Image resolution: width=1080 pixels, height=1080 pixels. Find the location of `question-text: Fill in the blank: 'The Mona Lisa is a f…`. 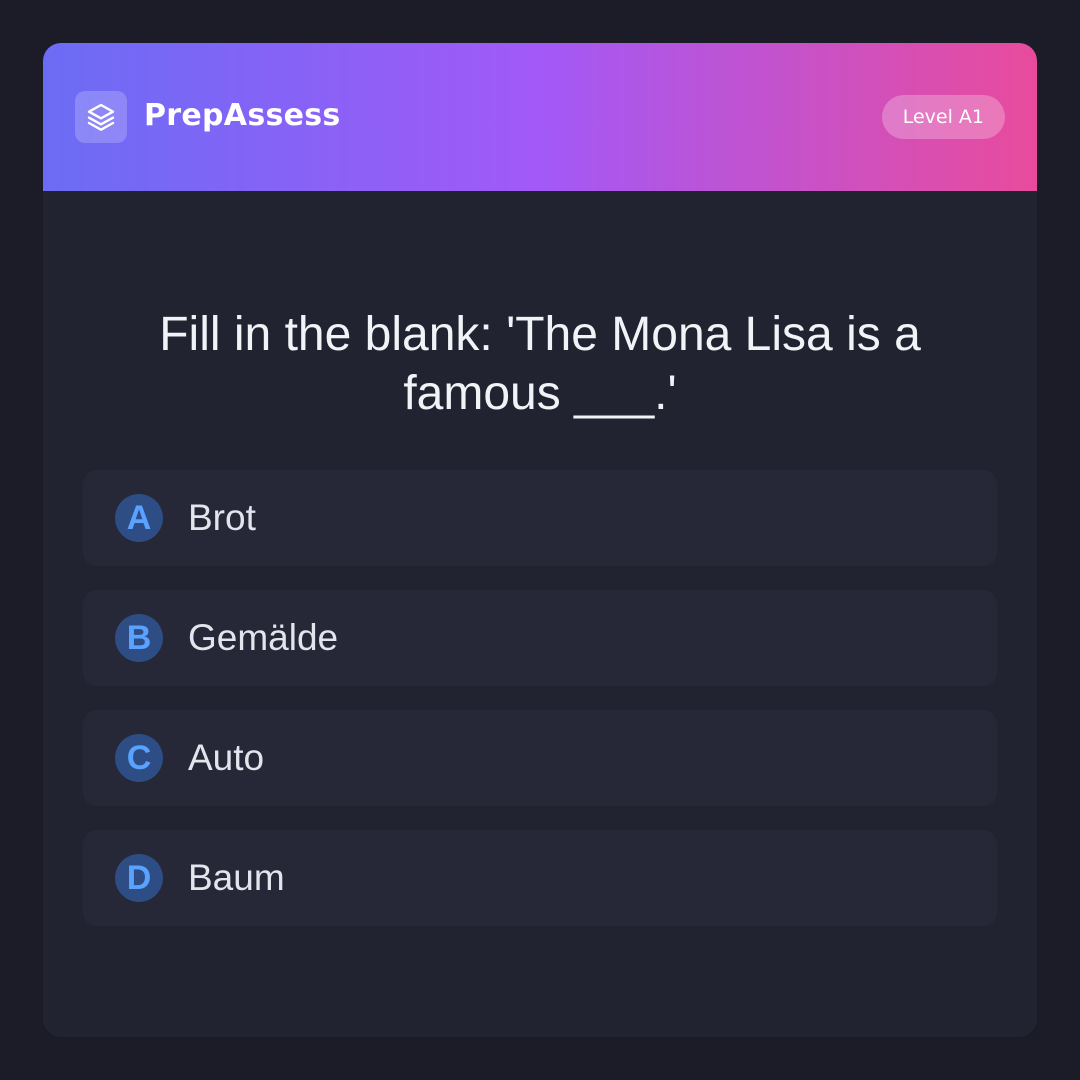

question-text: Fill in the blank: 'The Mona Lisa is a f… is located at coordinates (540, 364).